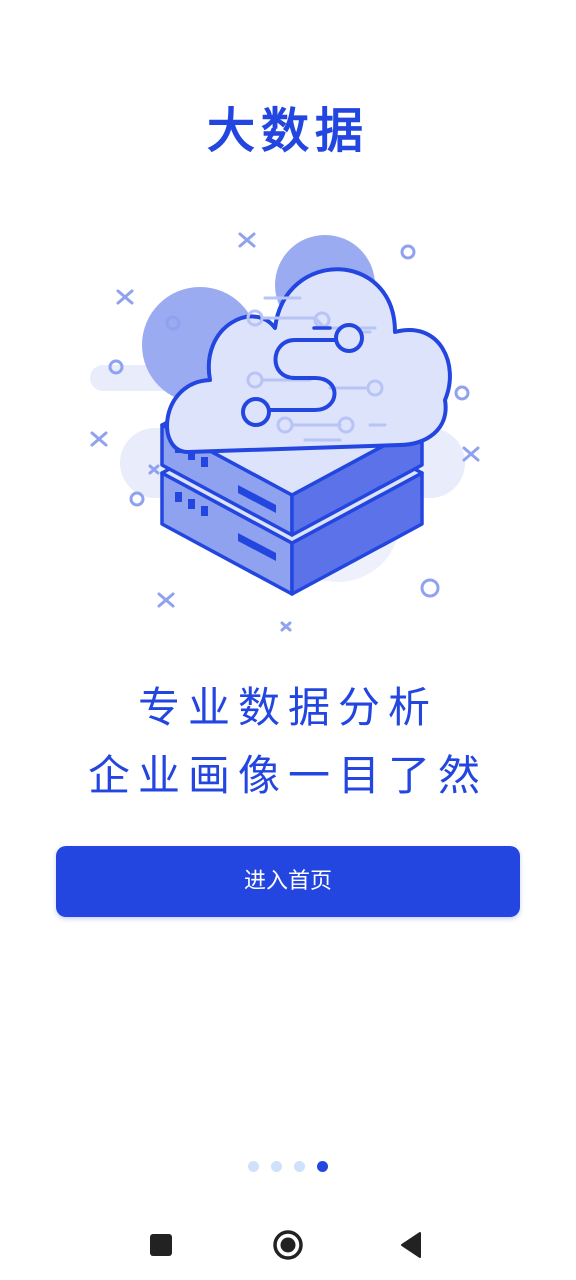  What do you see at coordinates (413, 1245) in the screenshot?
I see `triangle-back-icon` at bounding box center [413, 1245].